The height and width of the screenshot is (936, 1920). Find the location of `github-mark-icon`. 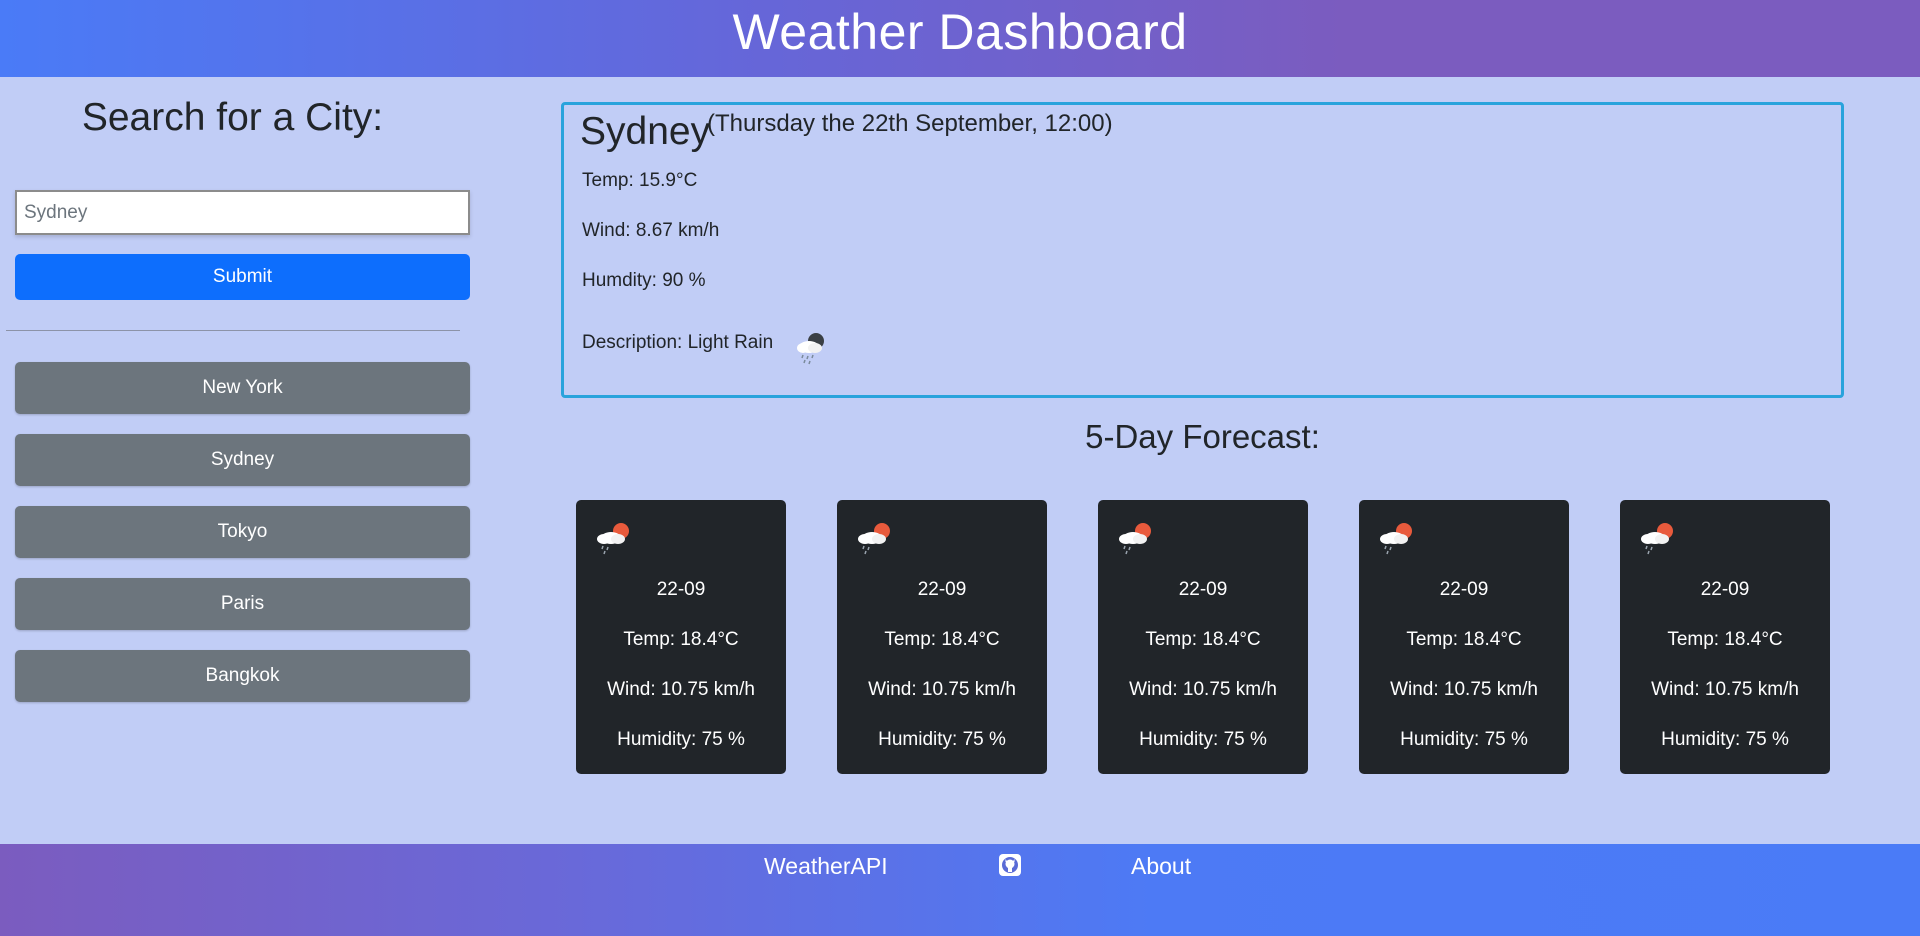

github-mark-icon is located at coordinates (1010, 865).